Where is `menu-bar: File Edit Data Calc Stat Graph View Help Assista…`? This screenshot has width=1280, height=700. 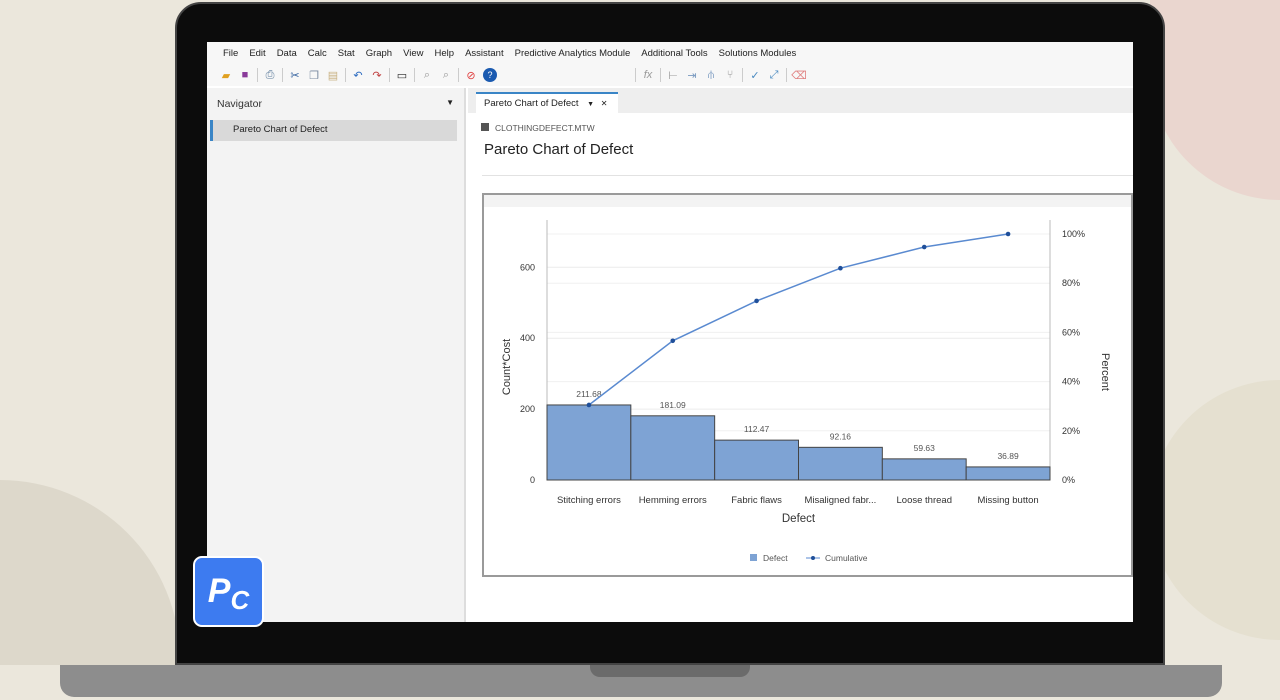
menu-bar: File Edit Data Calc Stat Graph View Help Assista… is located at coordinates (670, 53).